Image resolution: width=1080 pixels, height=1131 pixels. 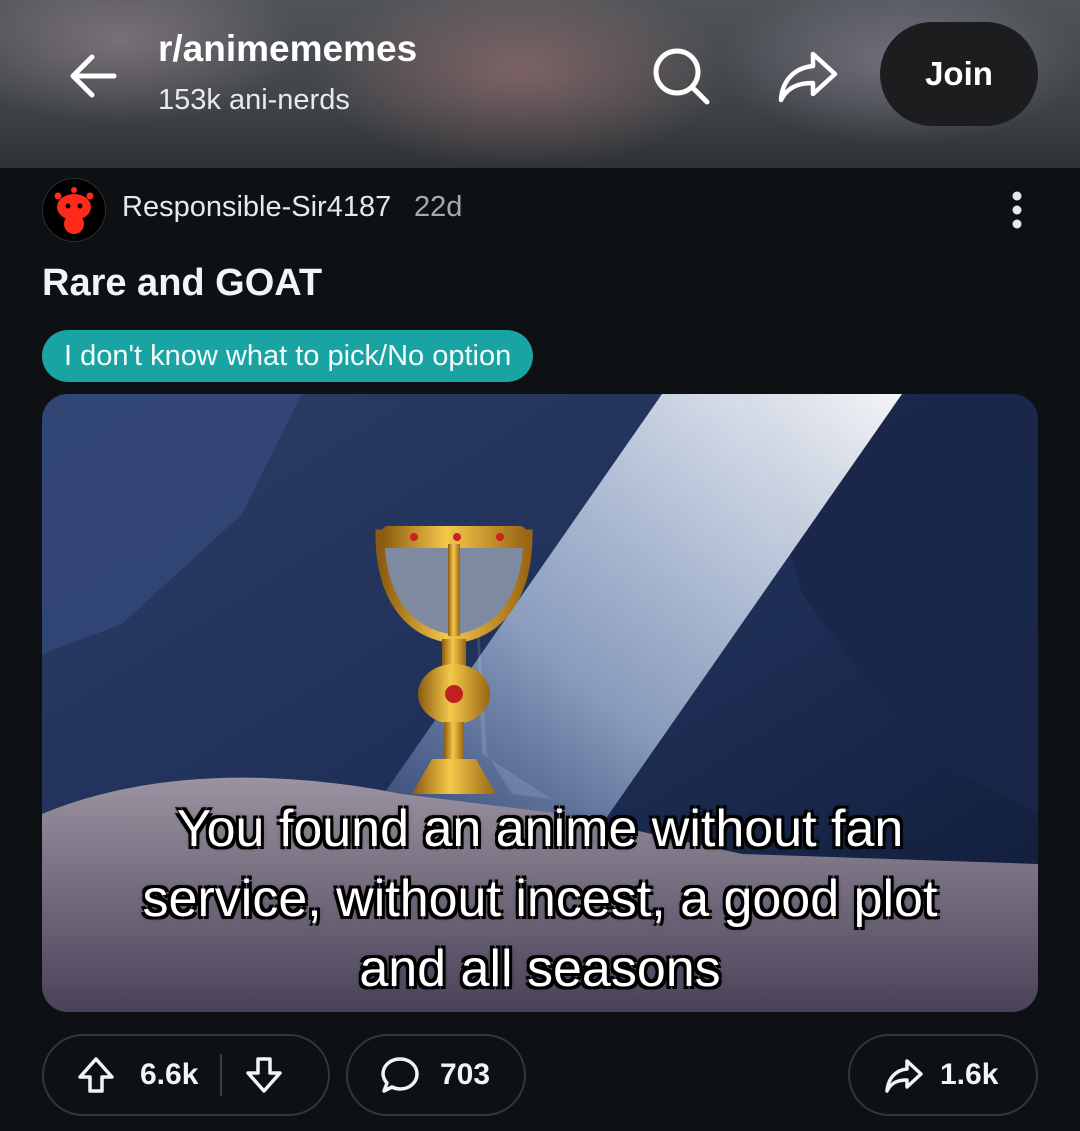 I want to click on post-author: Responsible-Sir4187, so click(x=256, y=207).